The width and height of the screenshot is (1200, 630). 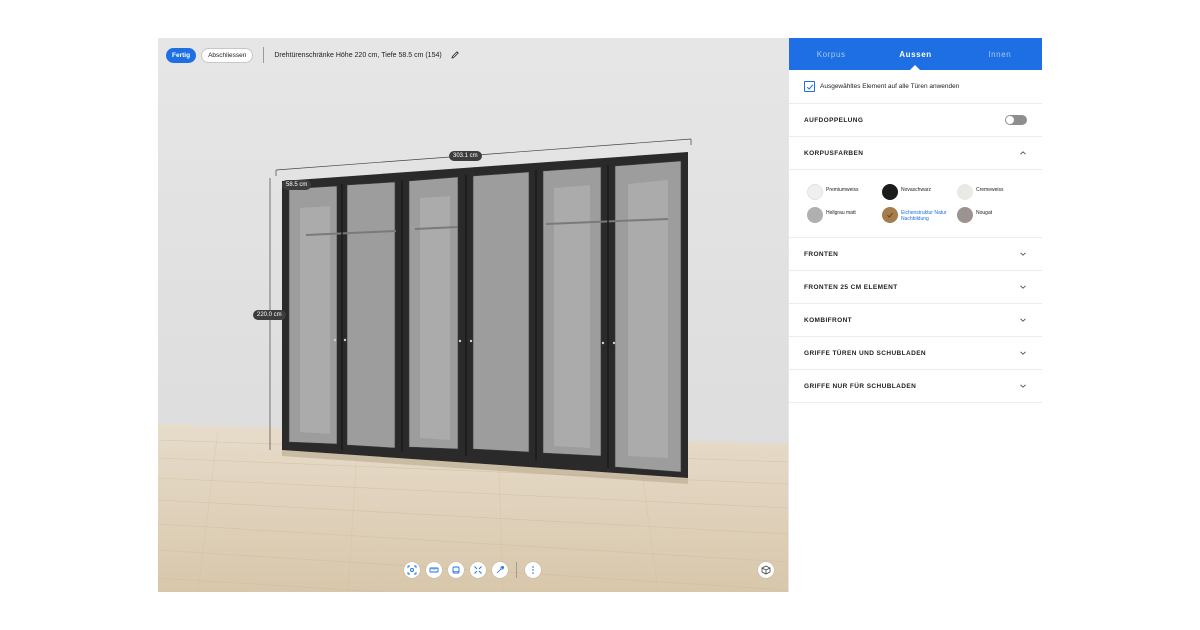 I want to click on section-title: GRIFFE NUR FÜR SCHUBLADEN, so click(x=860, y=386).